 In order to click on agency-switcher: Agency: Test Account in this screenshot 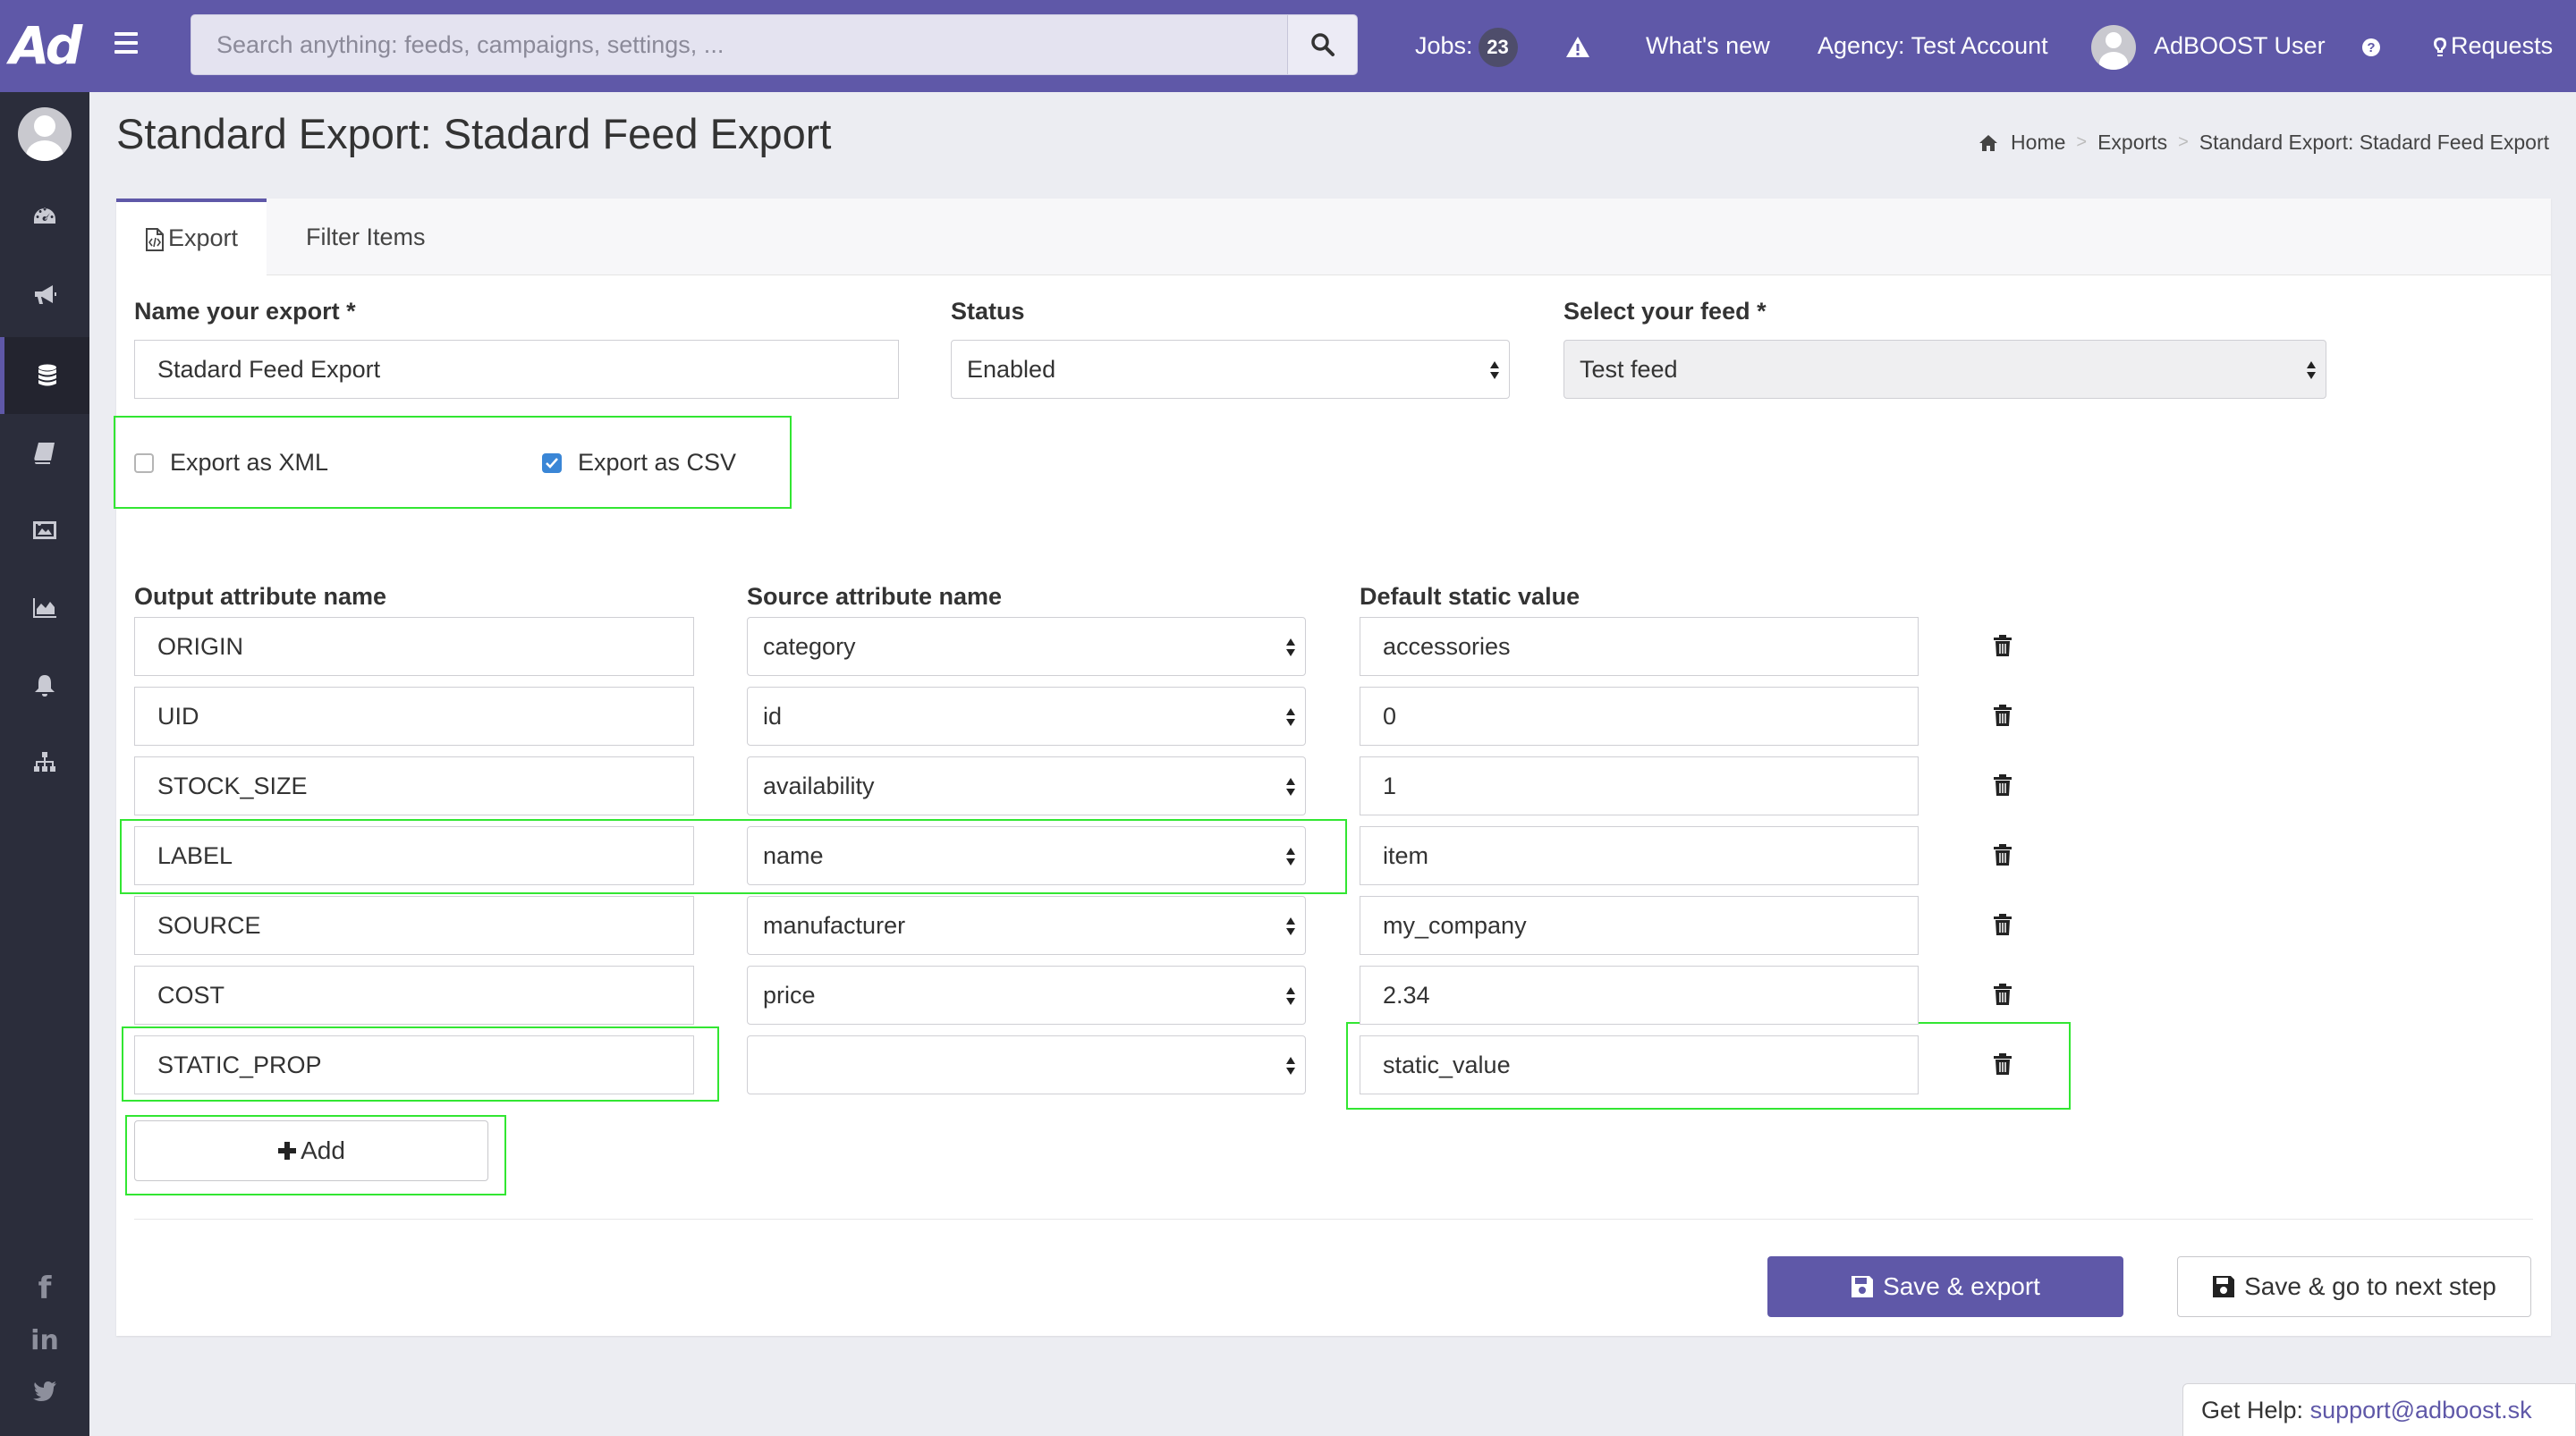, I will do `click(1933, 46)`.